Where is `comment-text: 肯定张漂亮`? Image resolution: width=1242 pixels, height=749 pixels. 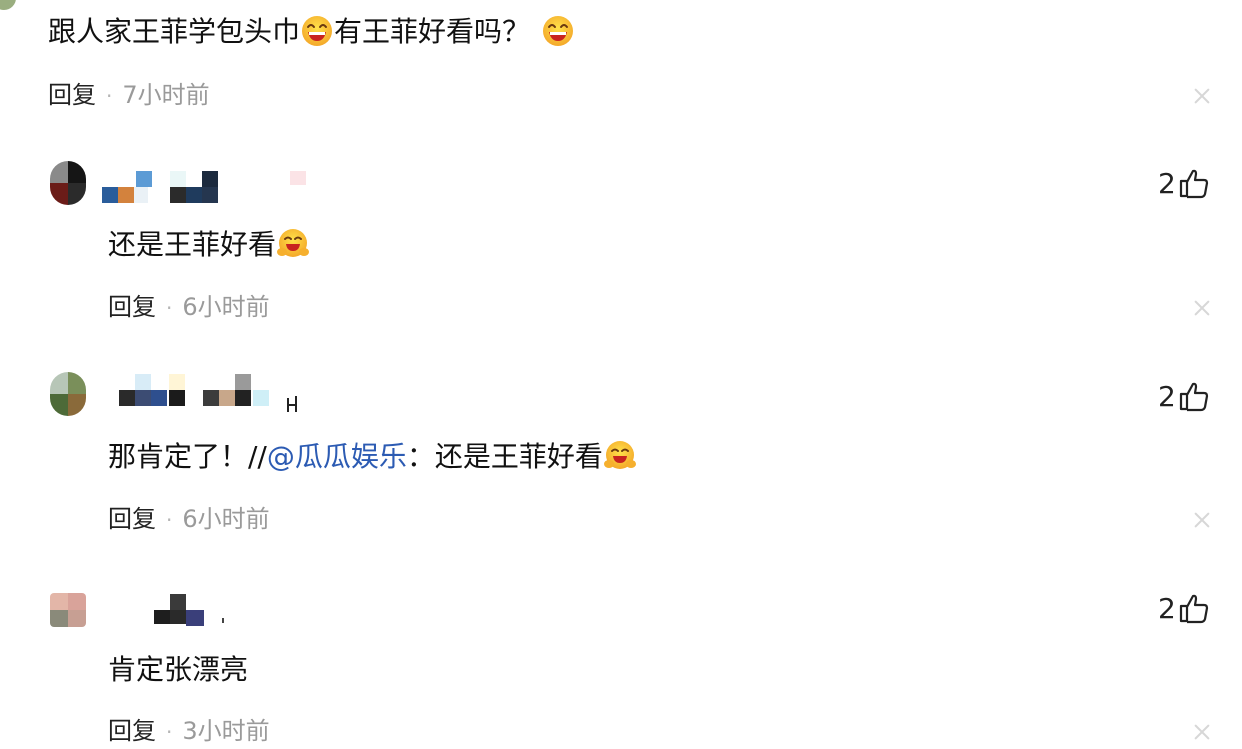
comment-text: 肯定张漂亮 is located at coordinates (178, 669).